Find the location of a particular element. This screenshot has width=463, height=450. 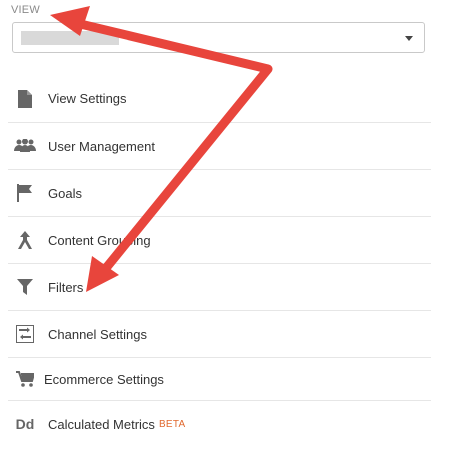

chevron-down-icon is located at coordinates (409, 38).